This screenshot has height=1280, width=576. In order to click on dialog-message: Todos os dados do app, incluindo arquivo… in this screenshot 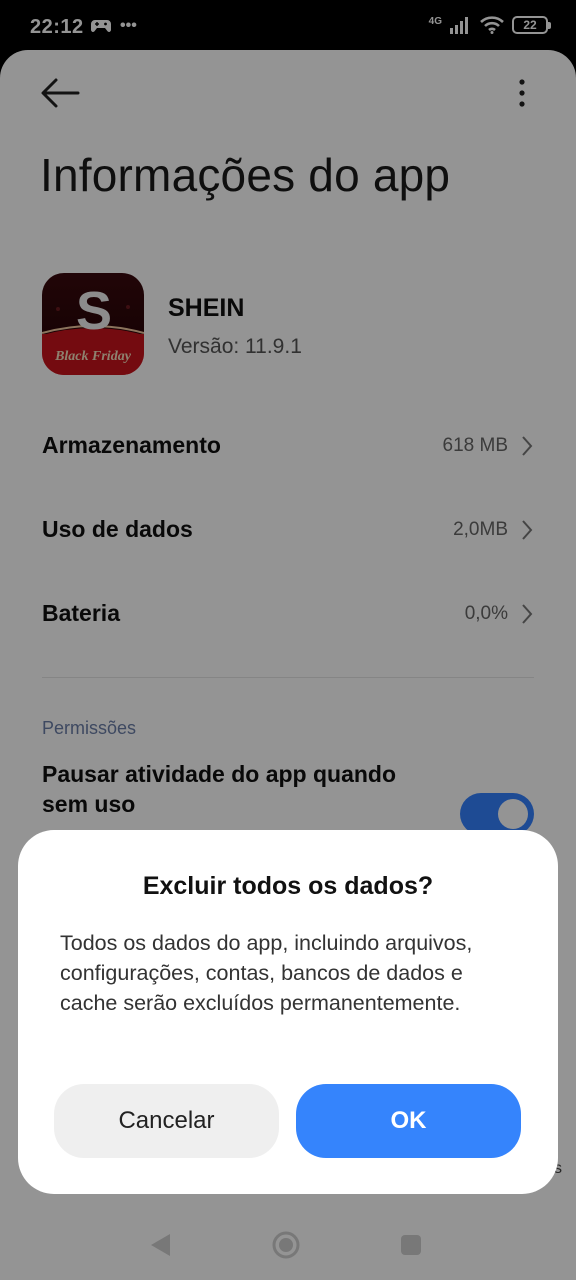, I will do `click(266, 973)`.